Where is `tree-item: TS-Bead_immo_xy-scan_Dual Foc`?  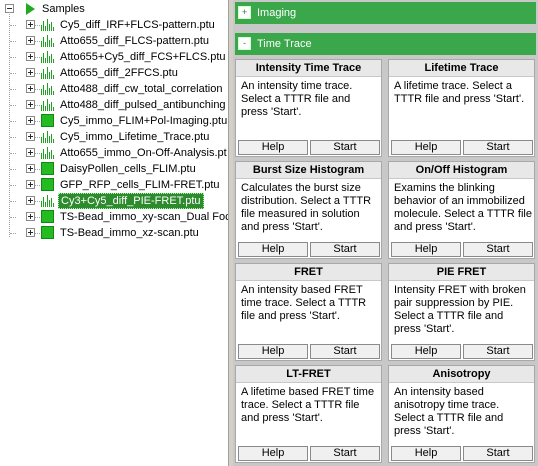 tree-item: TS-Bead_immo_xy-scan_Dual Foc is located at coordinates (114, 217).